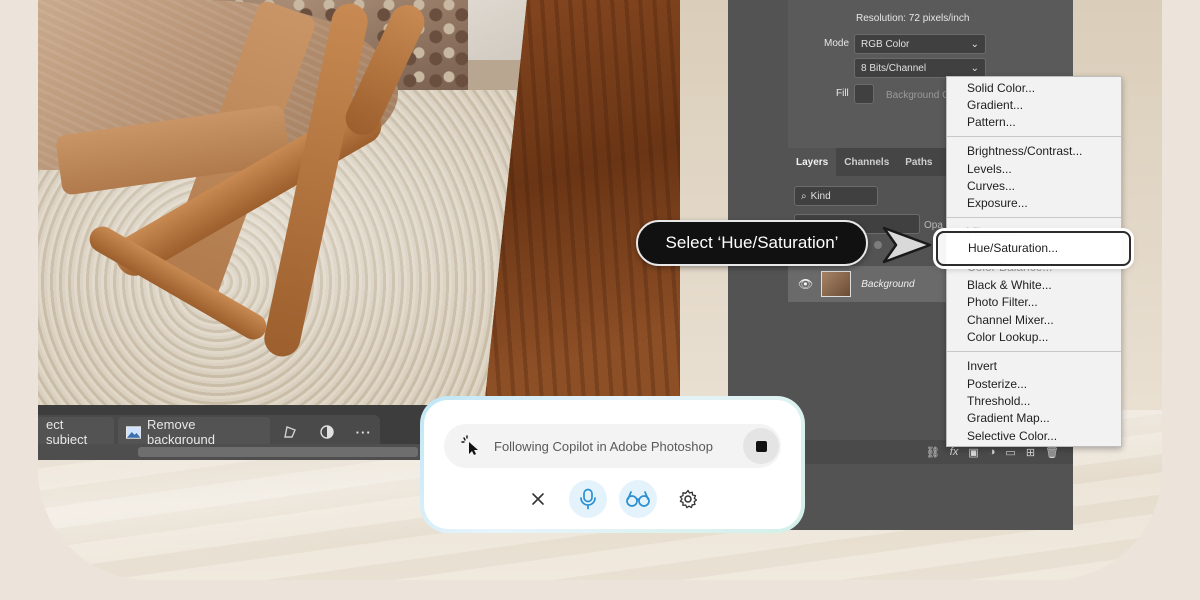  Describe the element at coordinates (837, 43) in the screenshot. I see `mode-label: Mode` at that location.